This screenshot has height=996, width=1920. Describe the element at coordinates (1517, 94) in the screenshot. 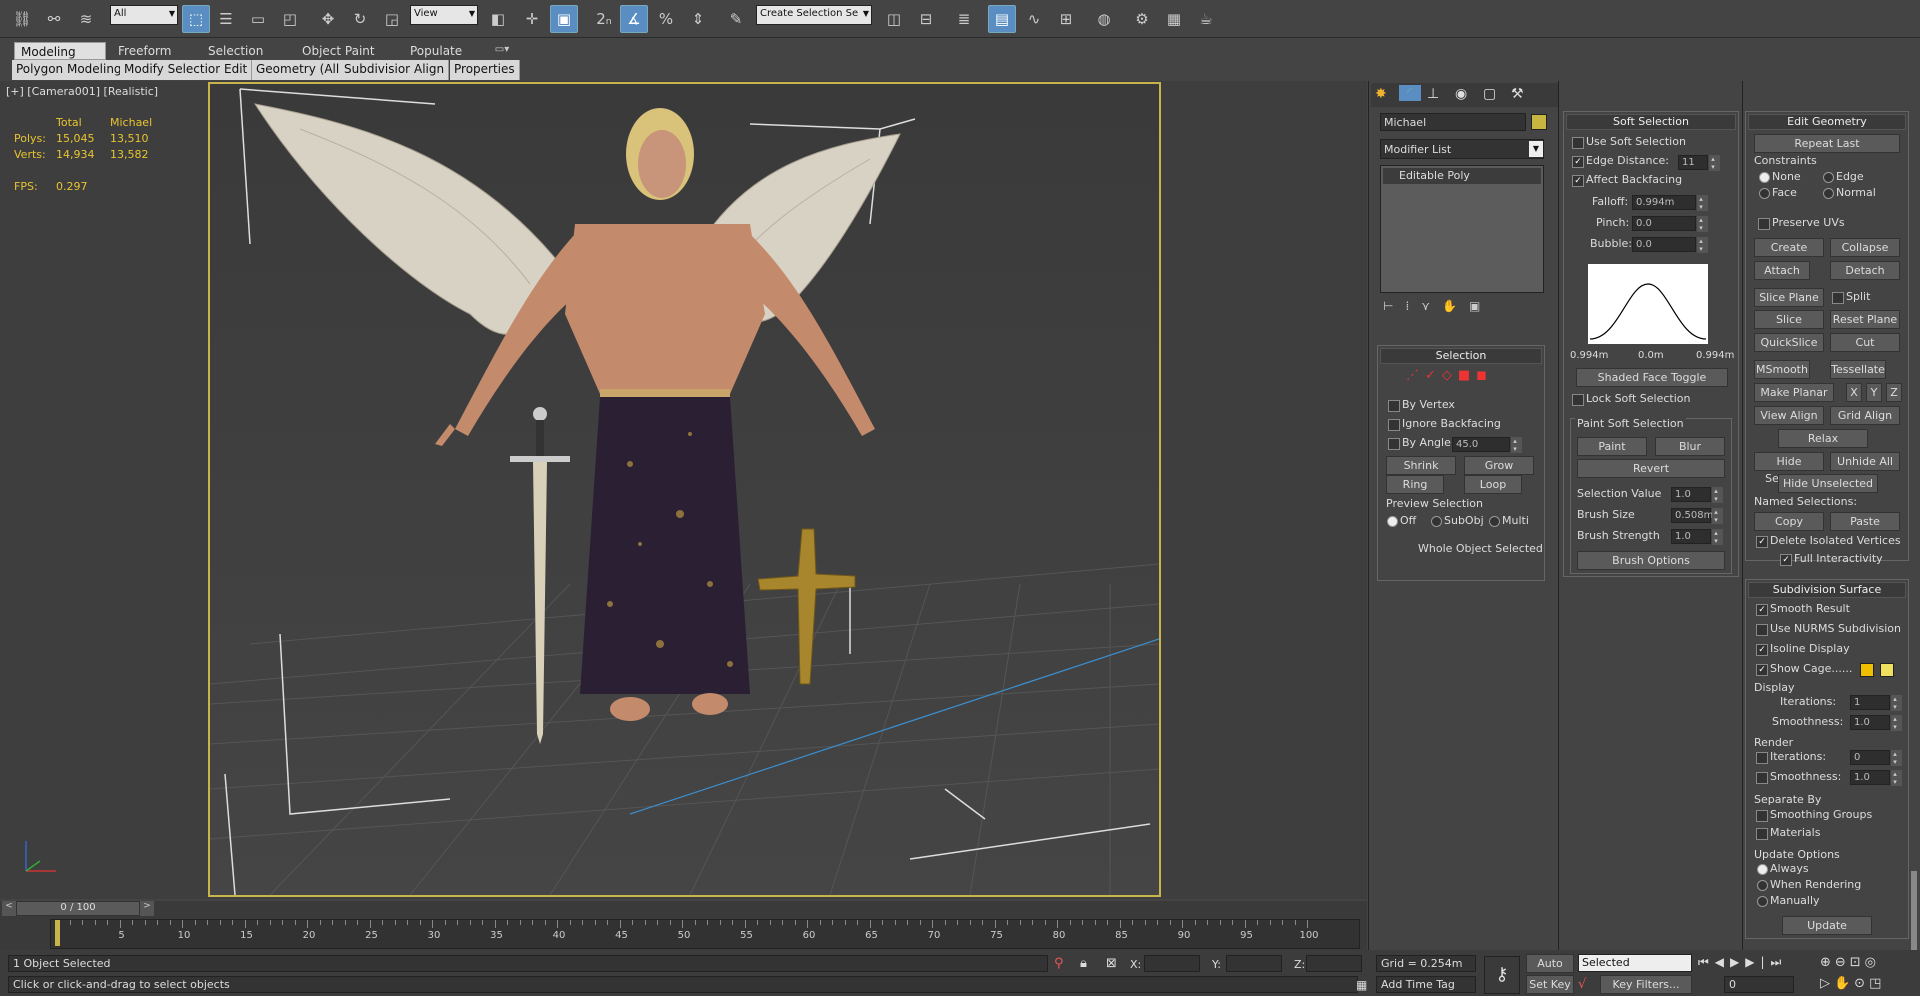

I see `utilities-tab-icon: ⚒` at that location.